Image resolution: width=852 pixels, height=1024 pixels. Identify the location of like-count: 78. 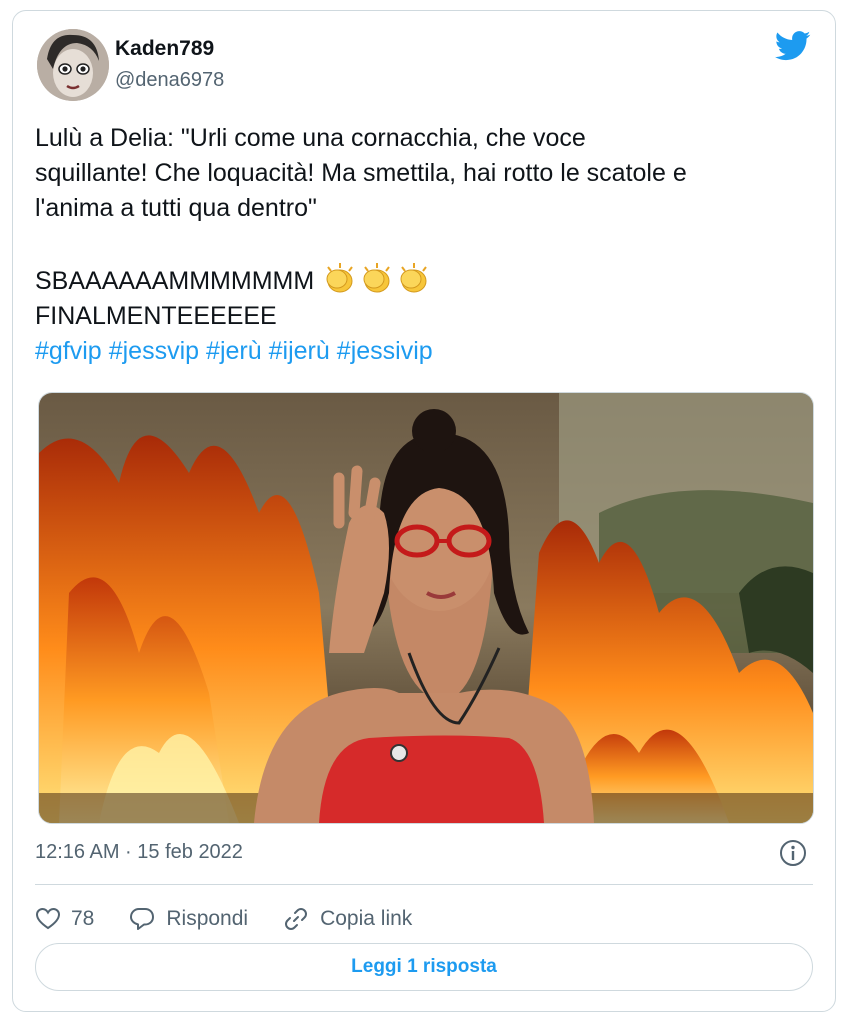
(83, 918).